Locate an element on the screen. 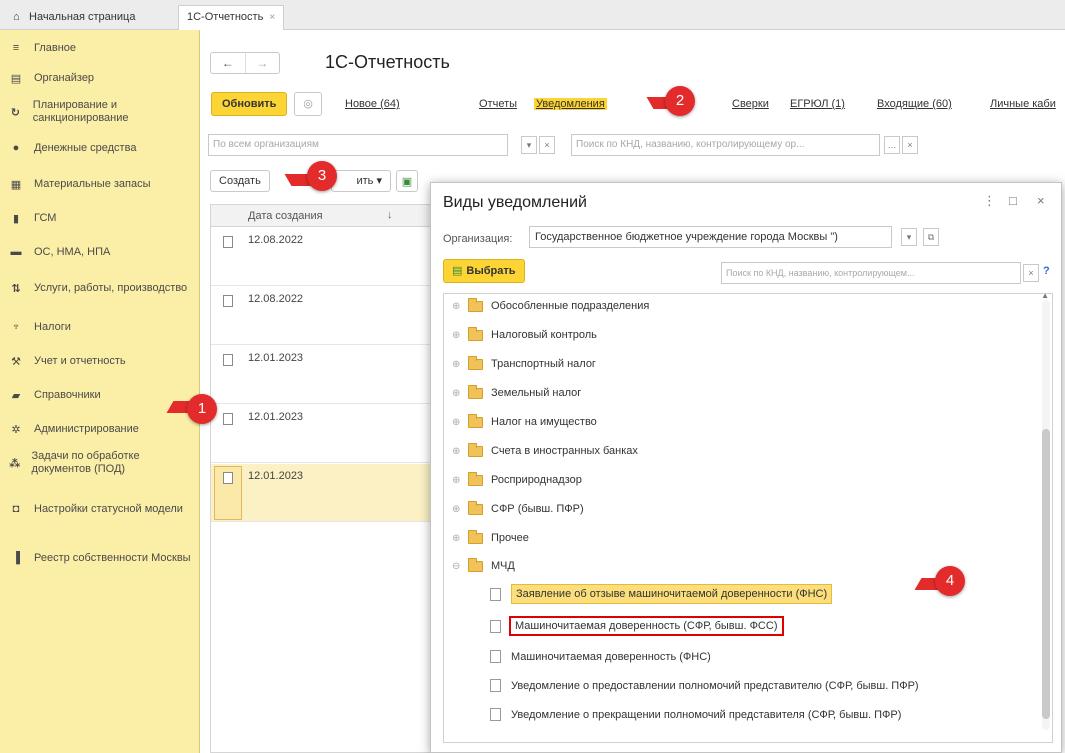  print-menu-button: ить ▾ is located at coordinates (361, 181).